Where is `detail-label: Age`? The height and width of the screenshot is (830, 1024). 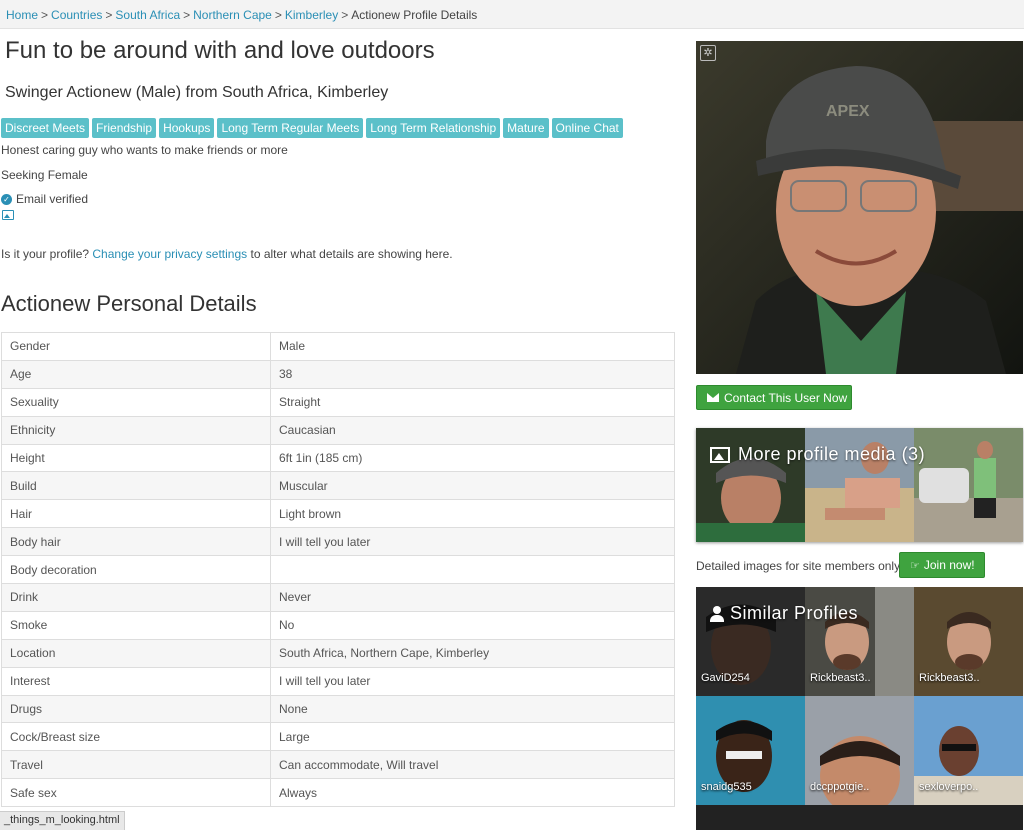
detail-label: Age is located at coordinates (136, 374).